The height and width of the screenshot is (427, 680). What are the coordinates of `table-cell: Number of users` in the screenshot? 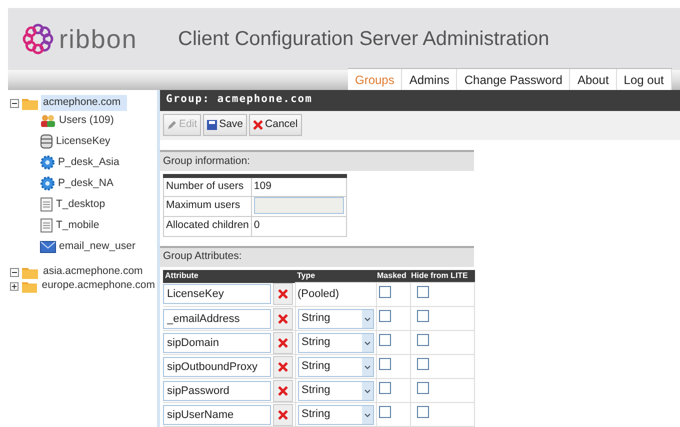 It's located at (208, 186).